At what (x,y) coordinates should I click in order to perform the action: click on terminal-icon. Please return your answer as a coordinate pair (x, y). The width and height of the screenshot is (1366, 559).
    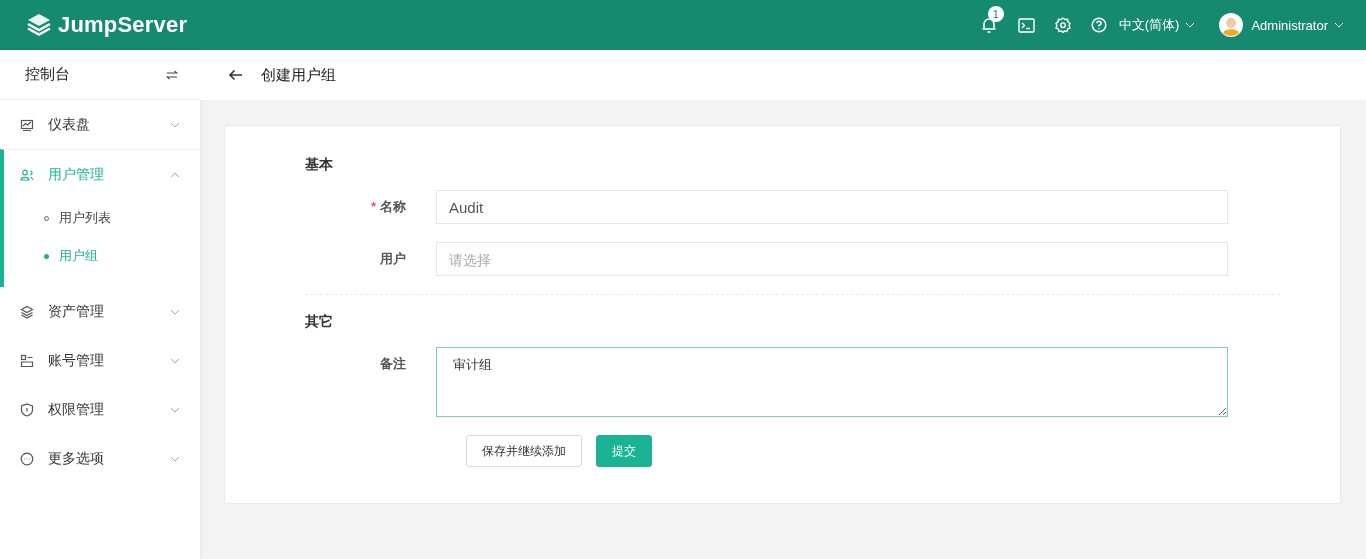
    Looking at the image, I should click on (1026, 25).